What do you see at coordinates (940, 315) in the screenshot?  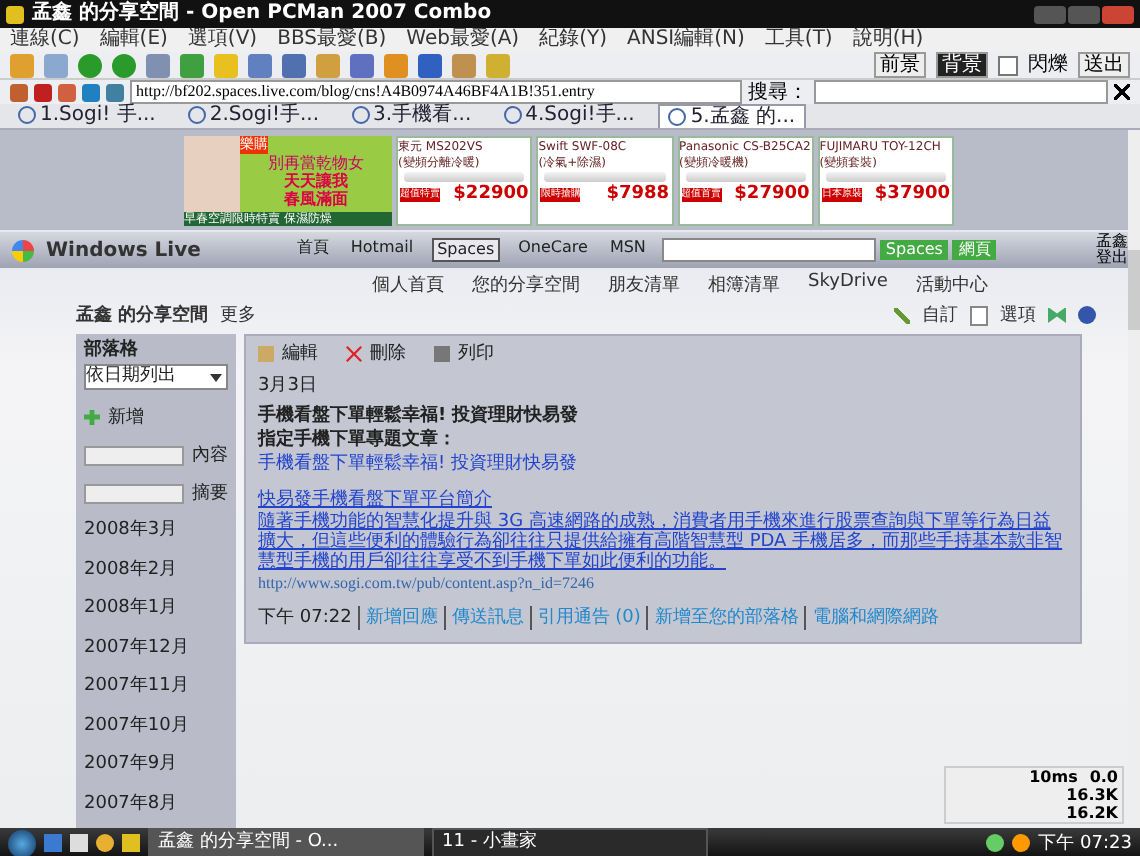 I see `customize-link: 自訂` at bounding box center [940, 315].